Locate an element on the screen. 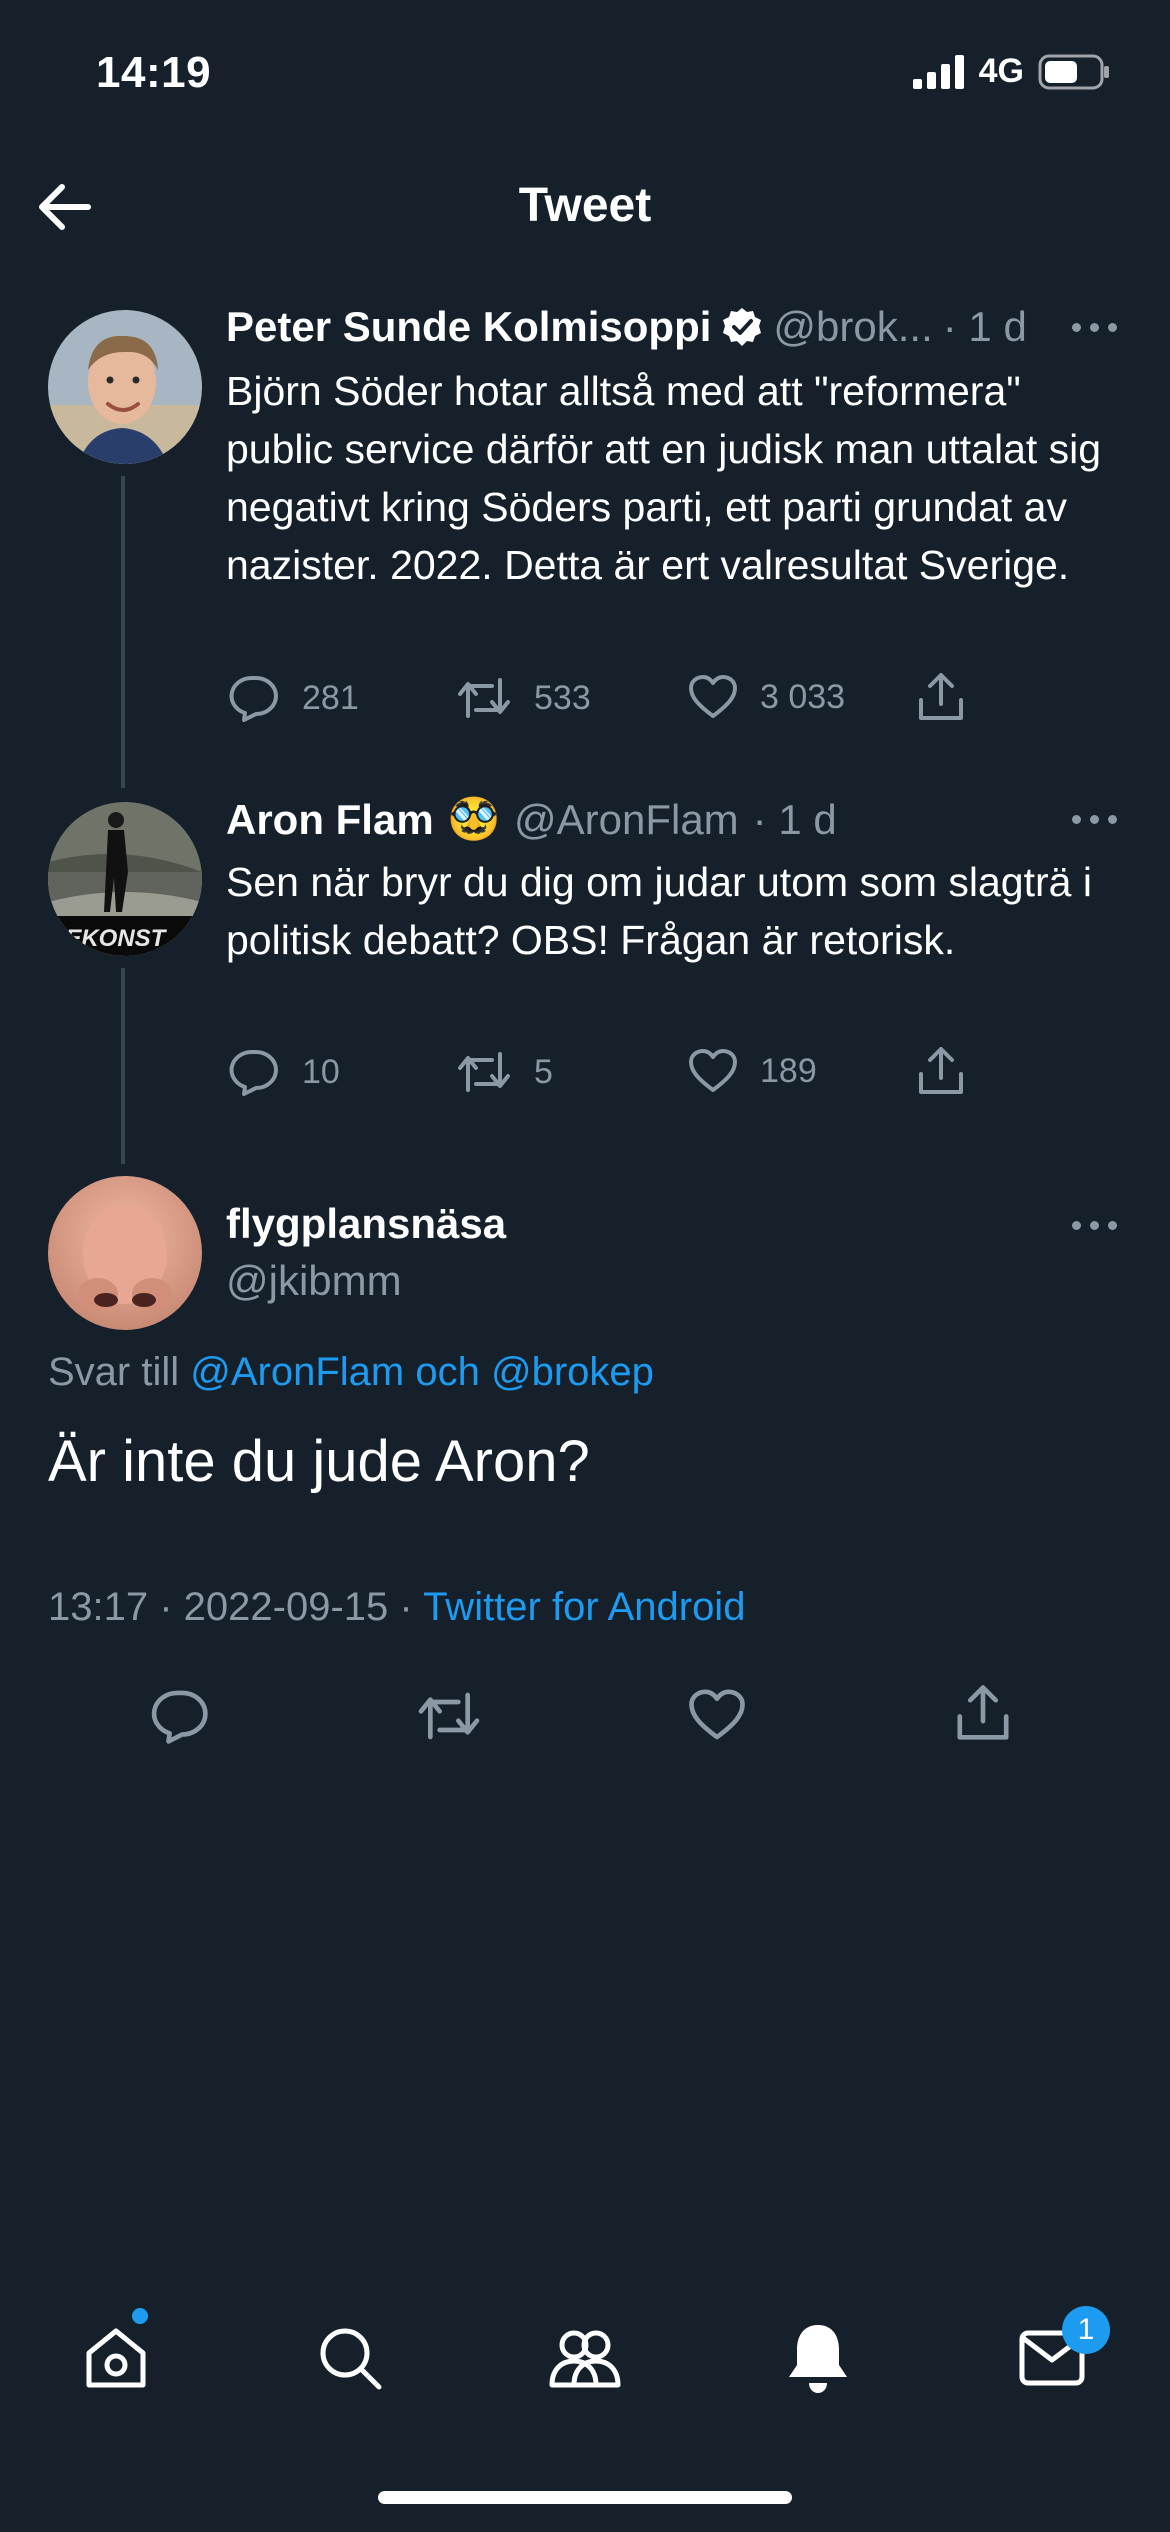  tweet-source: Twitter for Android is located at coordinates (584, 1607).